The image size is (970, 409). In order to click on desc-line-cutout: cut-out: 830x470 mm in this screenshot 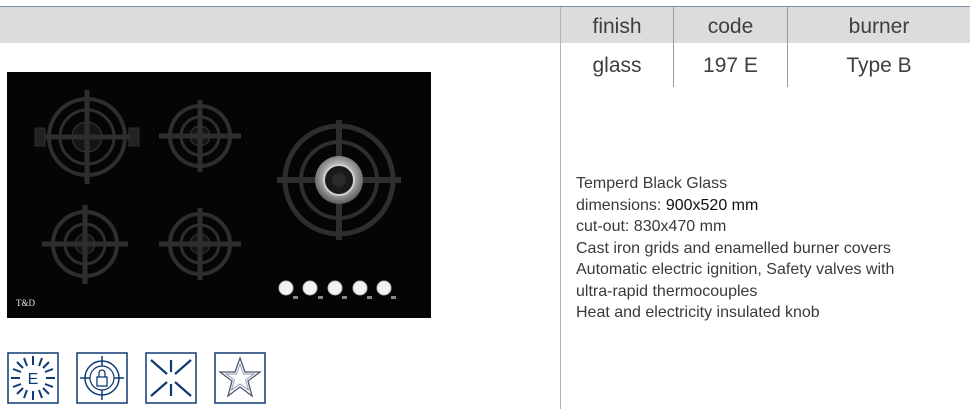, I will do `click(651, 226)`.